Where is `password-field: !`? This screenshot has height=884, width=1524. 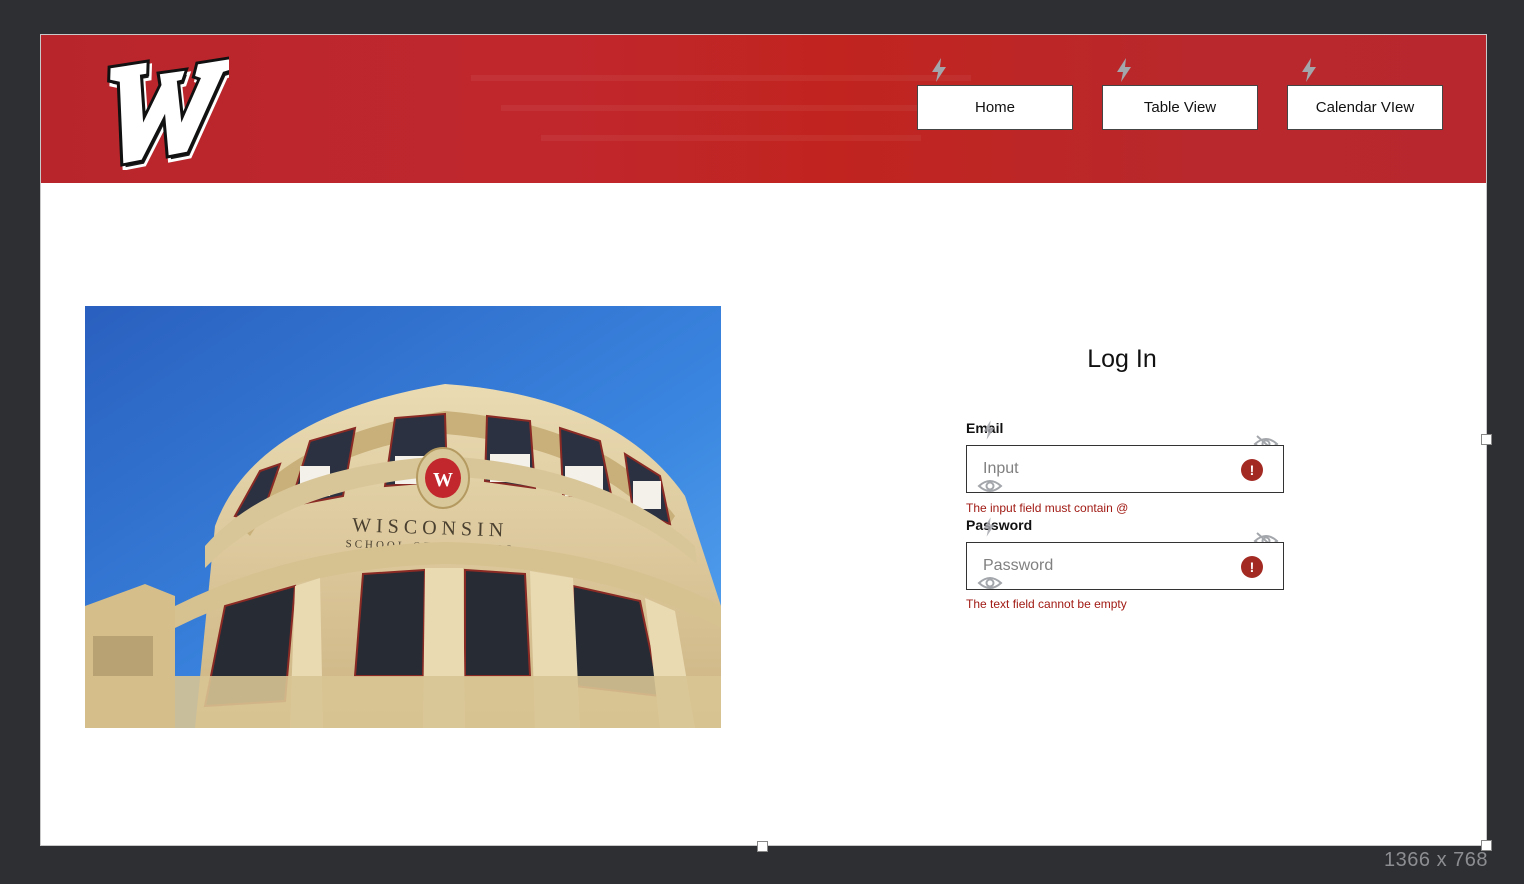
password-field: ! is located at coordinates (1125, 566).